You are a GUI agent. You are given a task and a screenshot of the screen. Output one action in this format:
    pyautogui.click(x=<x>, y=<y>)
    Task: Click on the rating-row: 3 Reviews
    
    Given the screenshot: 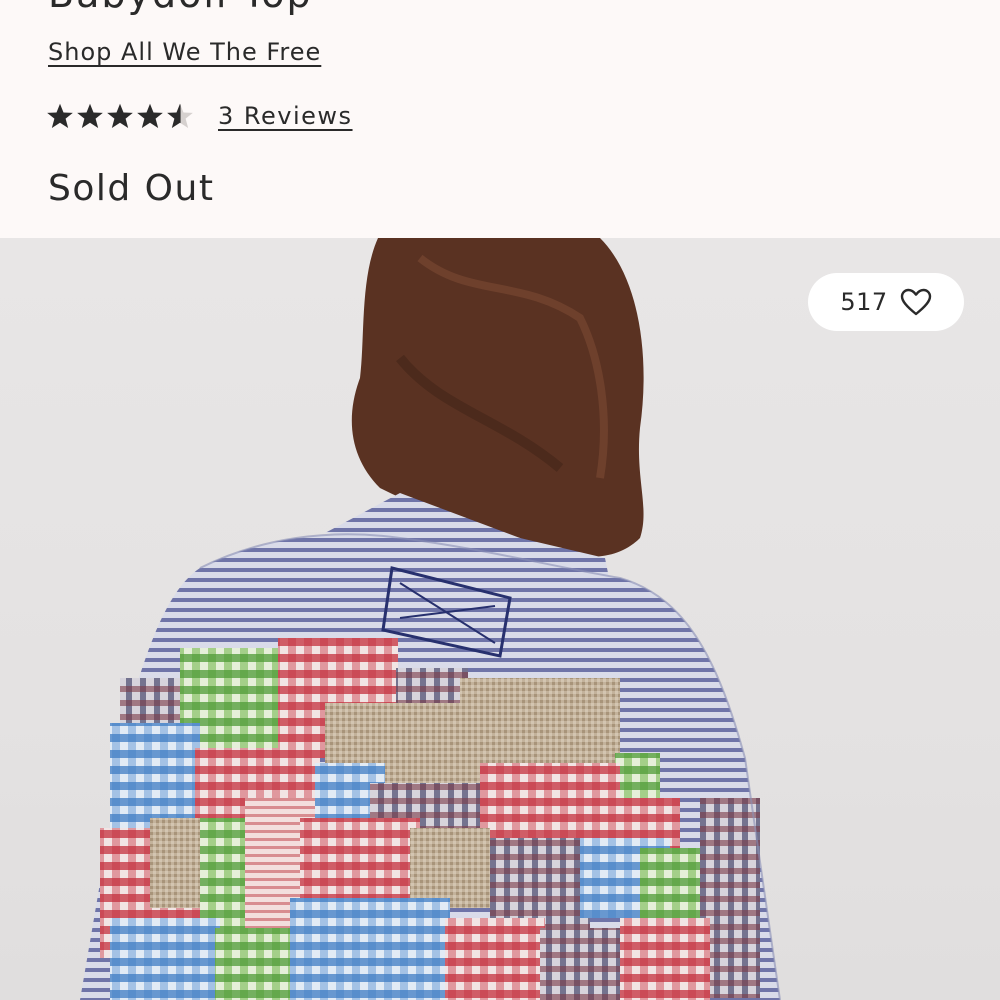 What is the action you would take?
    pyautogui.click(x=199, y=116)
    